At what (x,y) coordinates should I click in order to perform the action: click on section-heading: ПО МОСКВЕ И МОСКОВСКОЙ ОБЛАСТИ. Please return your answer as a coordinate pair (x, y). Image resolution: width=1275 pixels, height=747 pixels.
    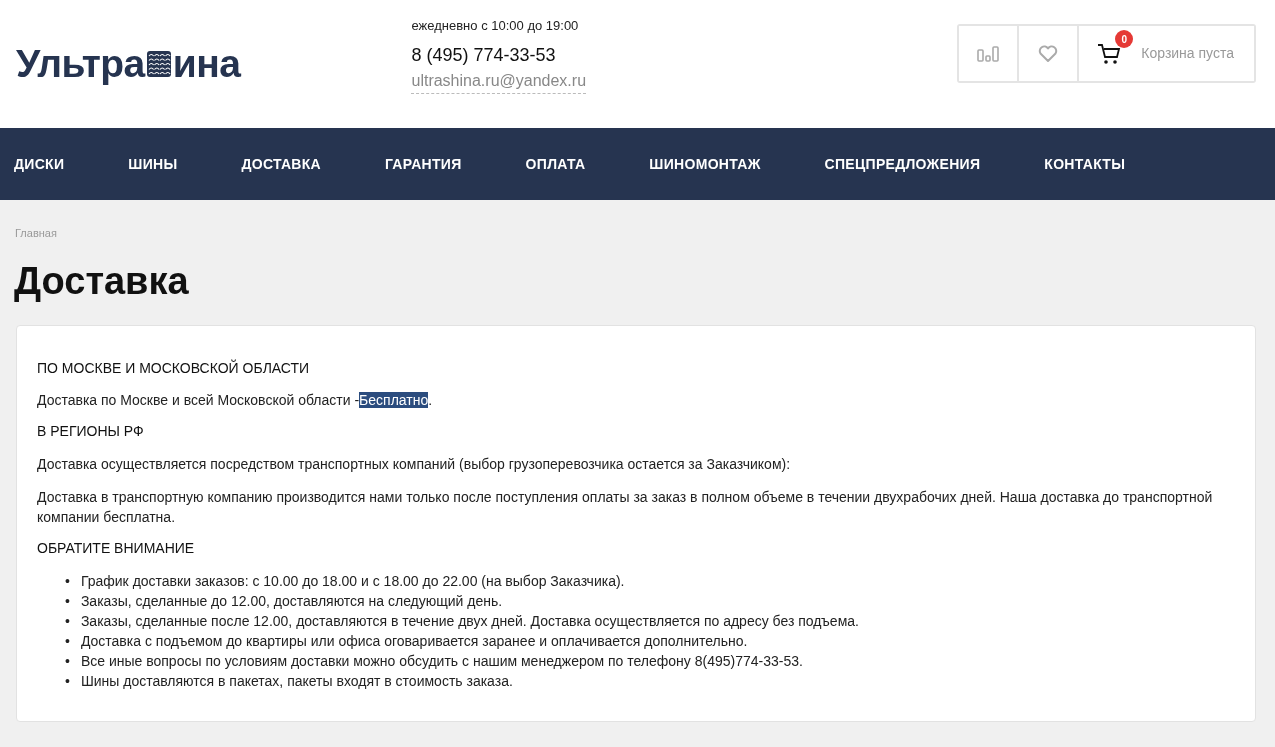
    Looking at the image, I should click on (174, 368).